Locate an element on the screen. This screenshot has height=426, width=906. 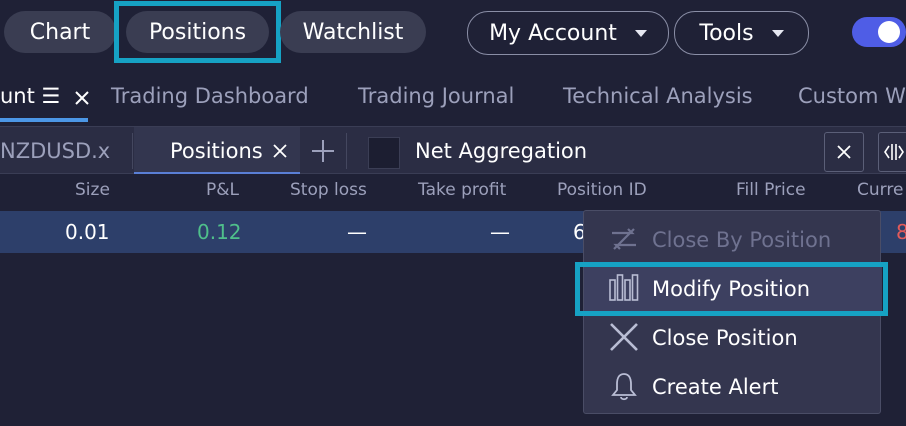
menu-item-create-alert: Create Alert is located at coordinates (733, 386).